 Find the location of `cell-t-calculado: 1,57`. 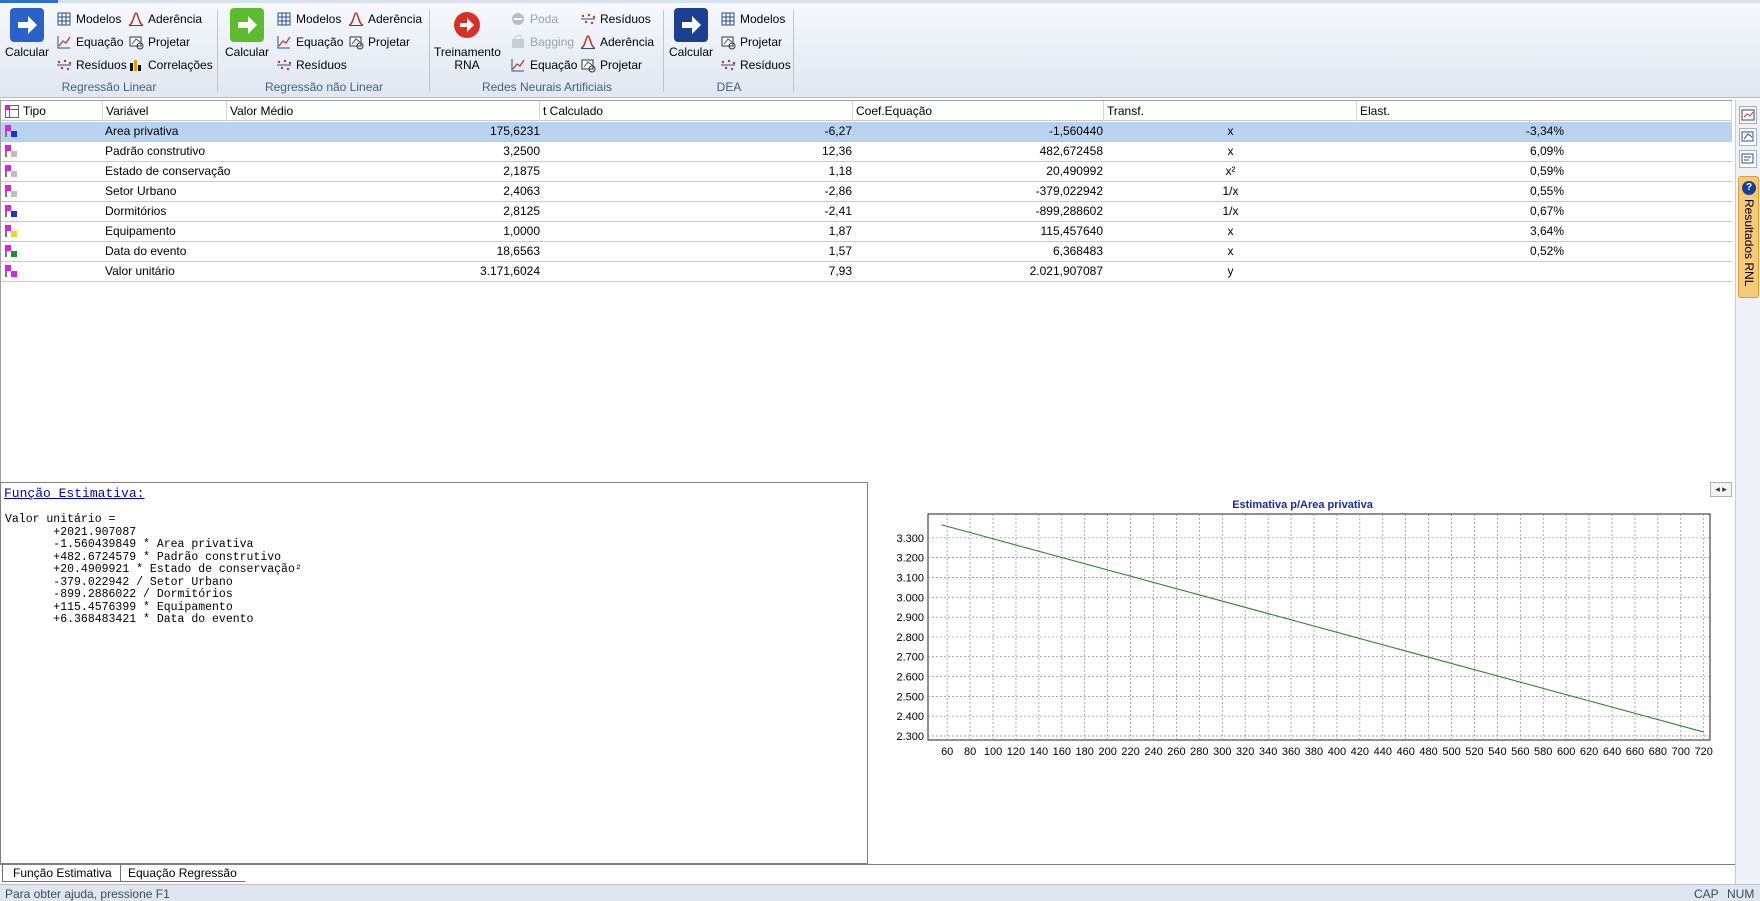

cell-t-calculado: 1,57 is located at coordinates (840, 251).